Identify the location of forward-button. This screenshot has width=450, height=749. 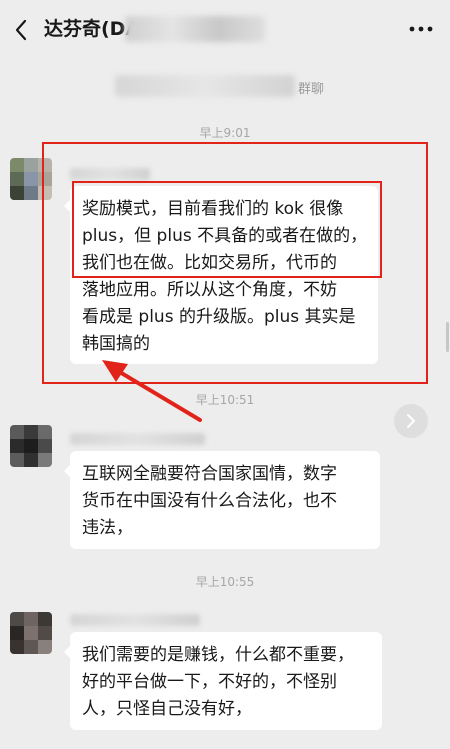
(411, 421).